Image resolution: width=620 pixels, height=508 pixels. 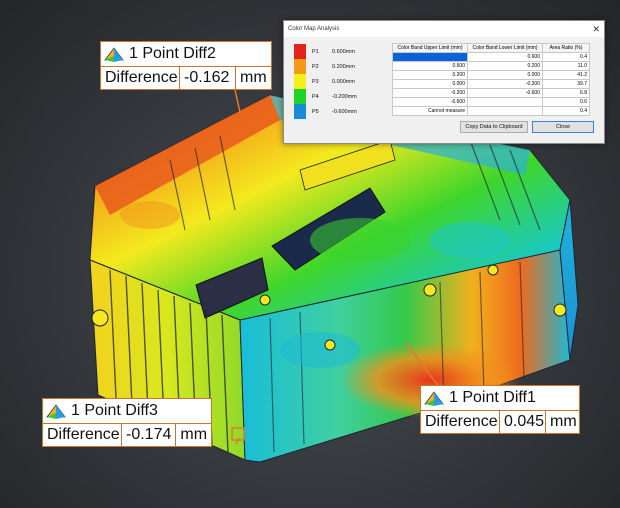 What do you see at coordinates (344, 111) in the screenshot?
I see `legend-value: -0.600mm` at bounding box center [344, 111].